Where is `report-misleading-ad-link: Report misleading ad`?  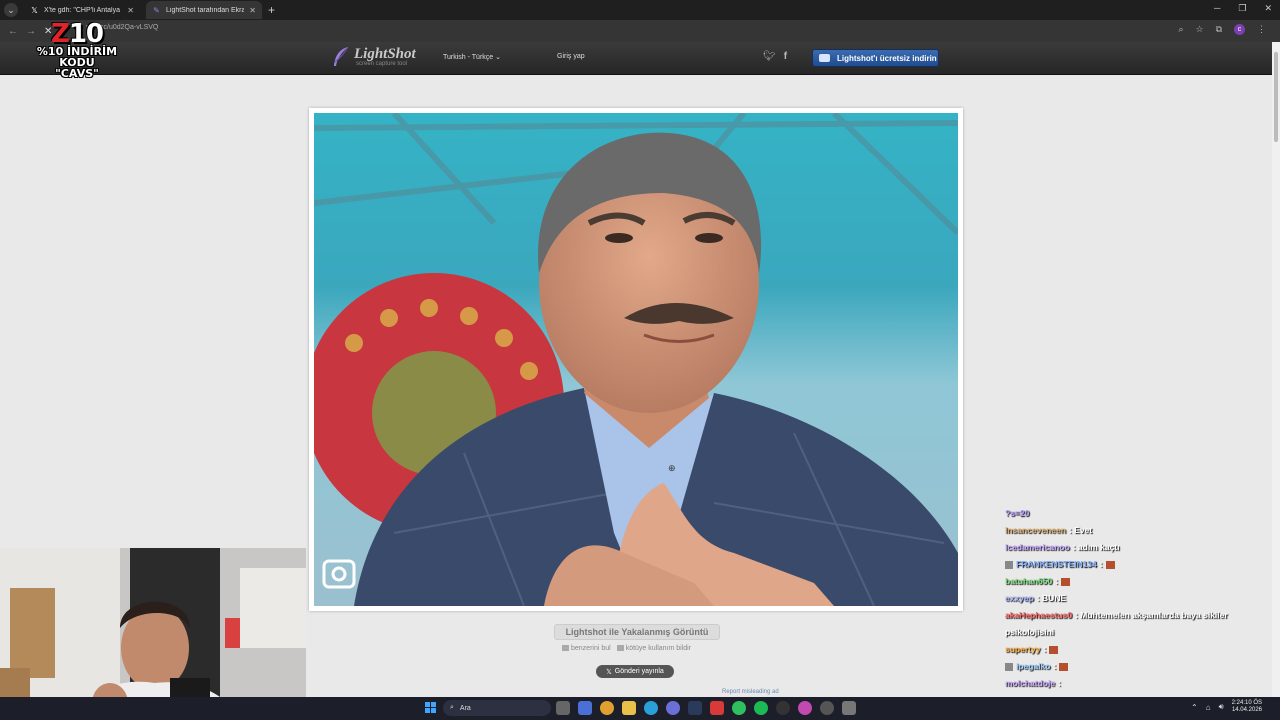 report-misleading-ad-link: Report misleading ad is located at coordinates (750, 692).